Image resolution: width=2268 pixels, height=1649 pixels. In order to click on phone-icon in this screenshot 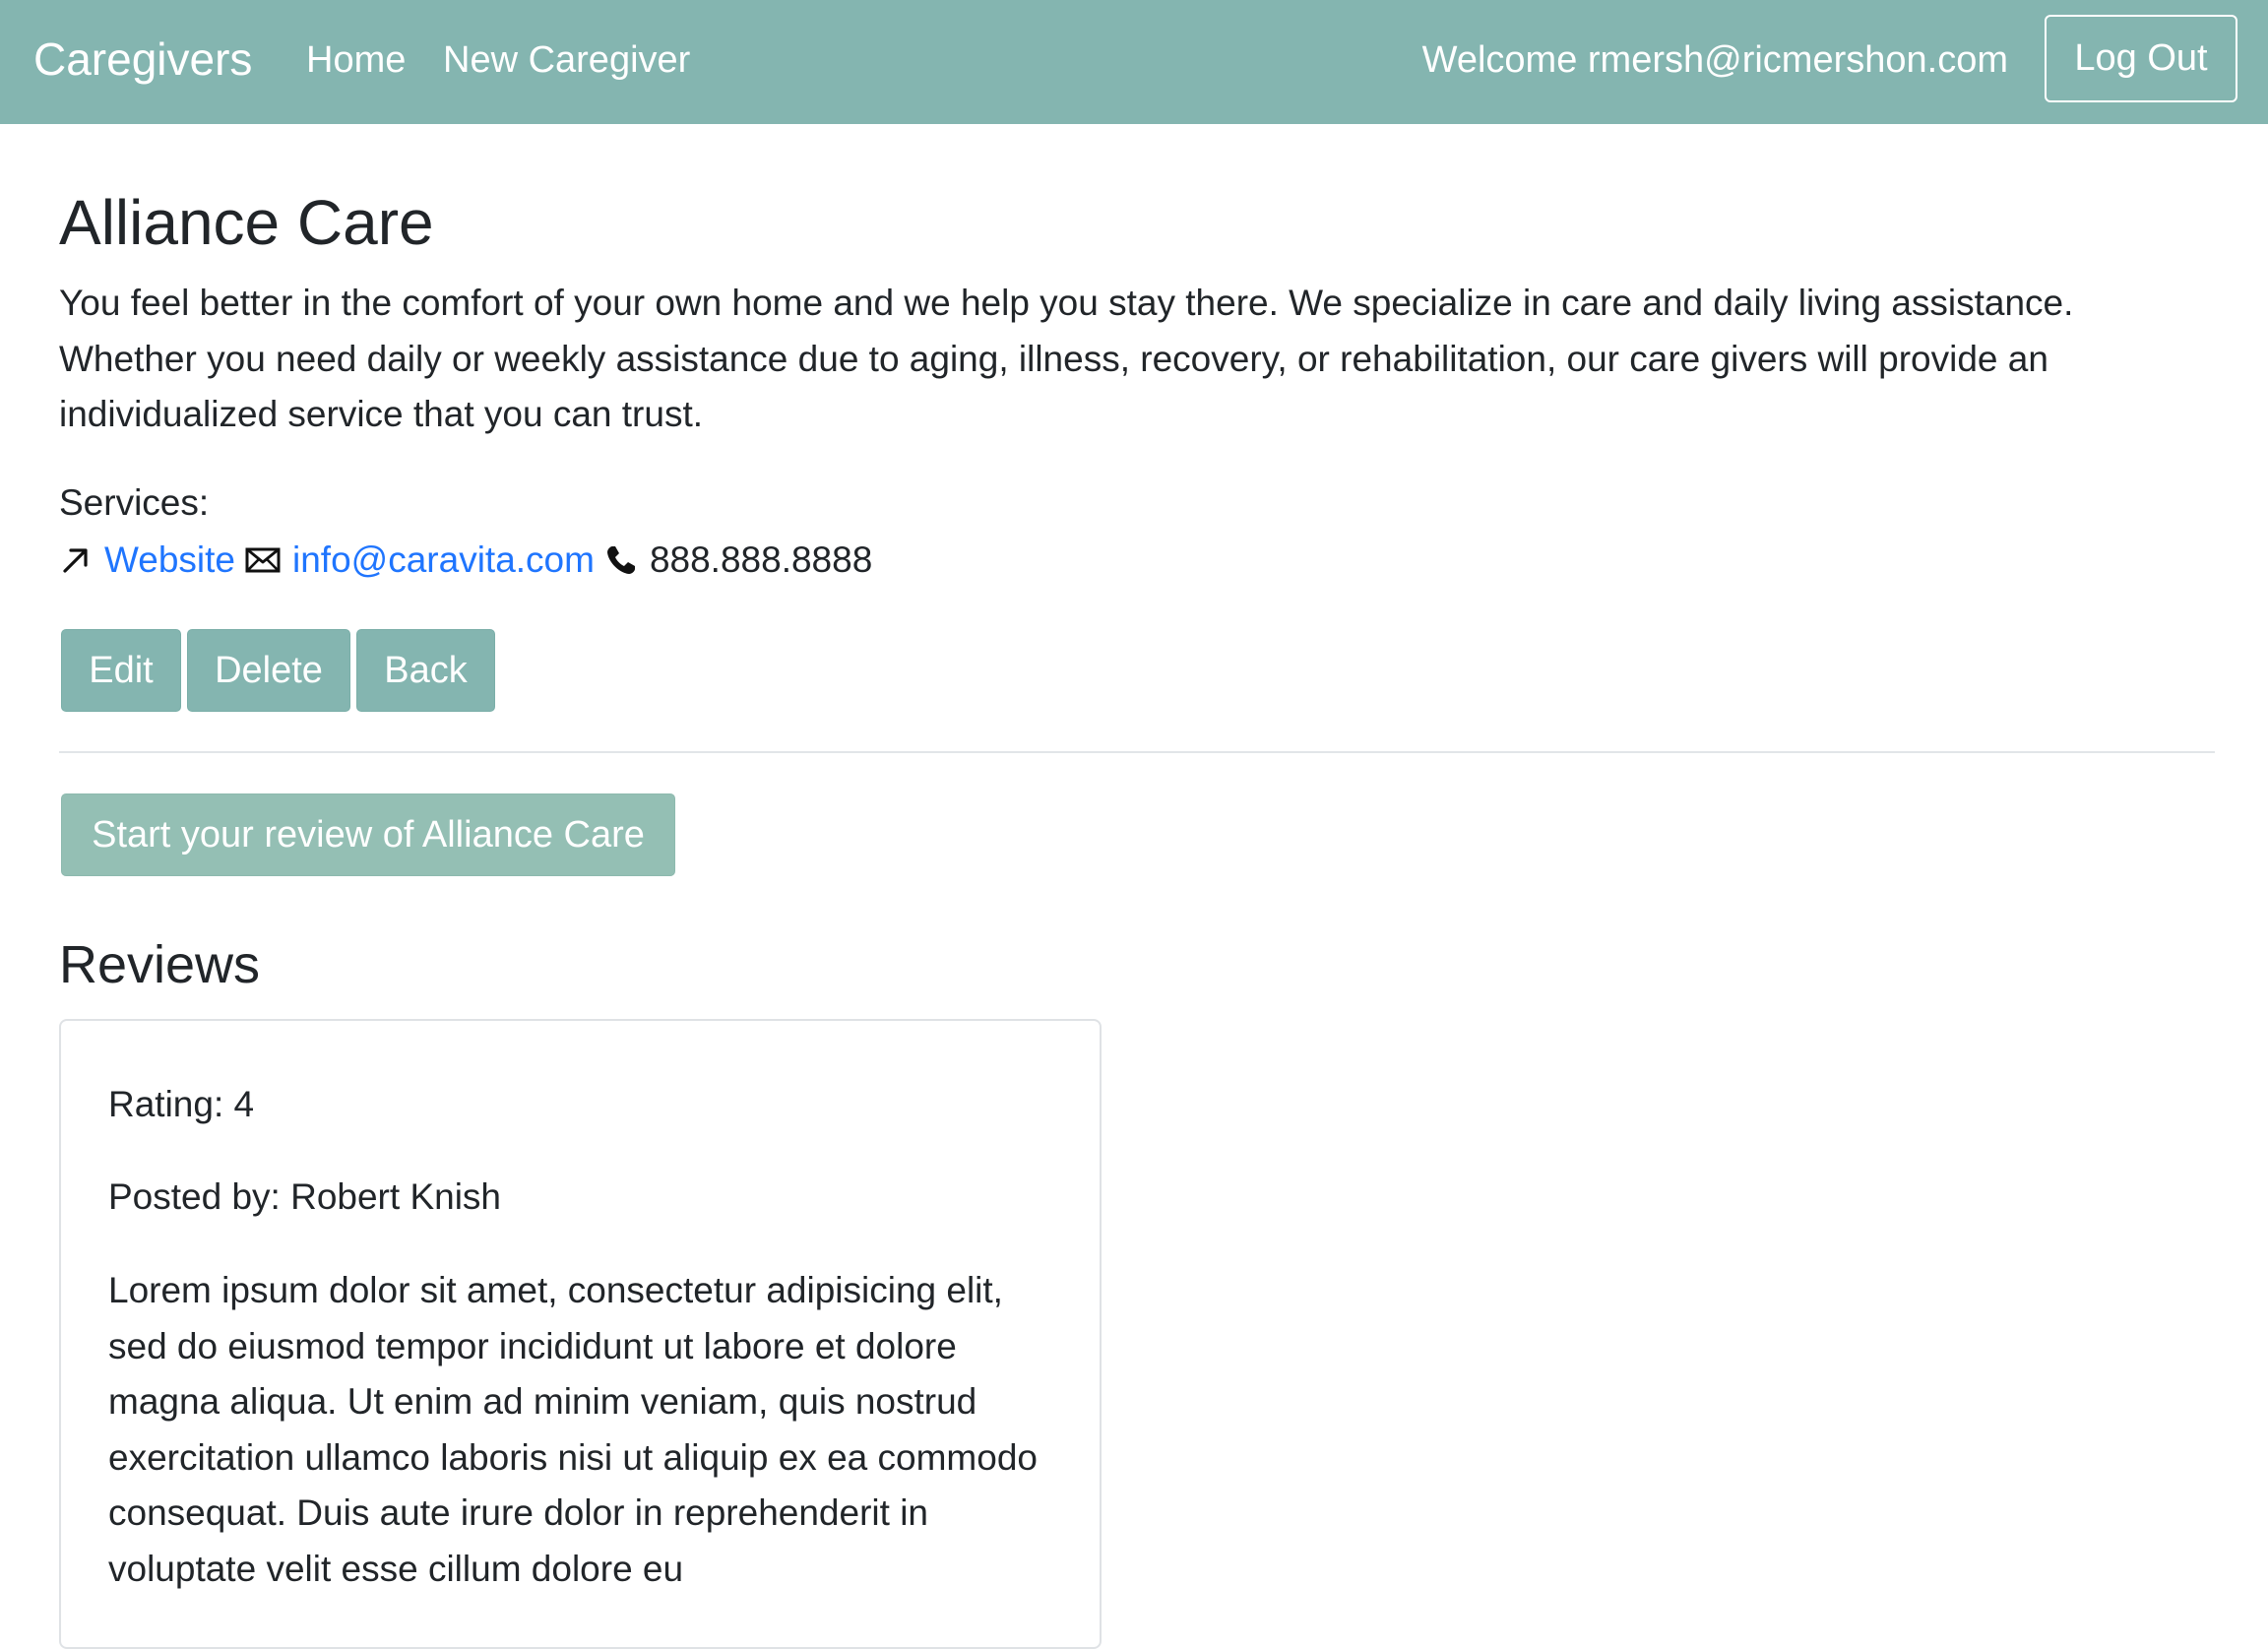, I will do `click(621, 560)`.